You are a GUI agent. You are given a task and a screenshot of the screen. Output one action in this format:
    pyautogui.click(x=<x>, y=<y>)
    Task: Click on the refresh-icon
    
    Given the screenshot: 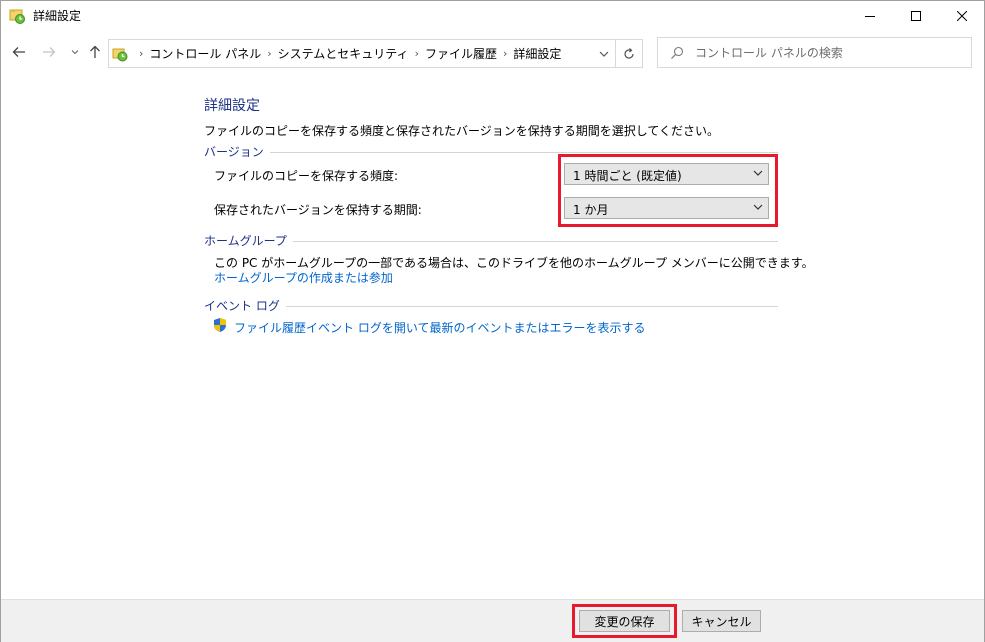 What is the action you would take?
    pyautogui.click(x=629, y=53)
    